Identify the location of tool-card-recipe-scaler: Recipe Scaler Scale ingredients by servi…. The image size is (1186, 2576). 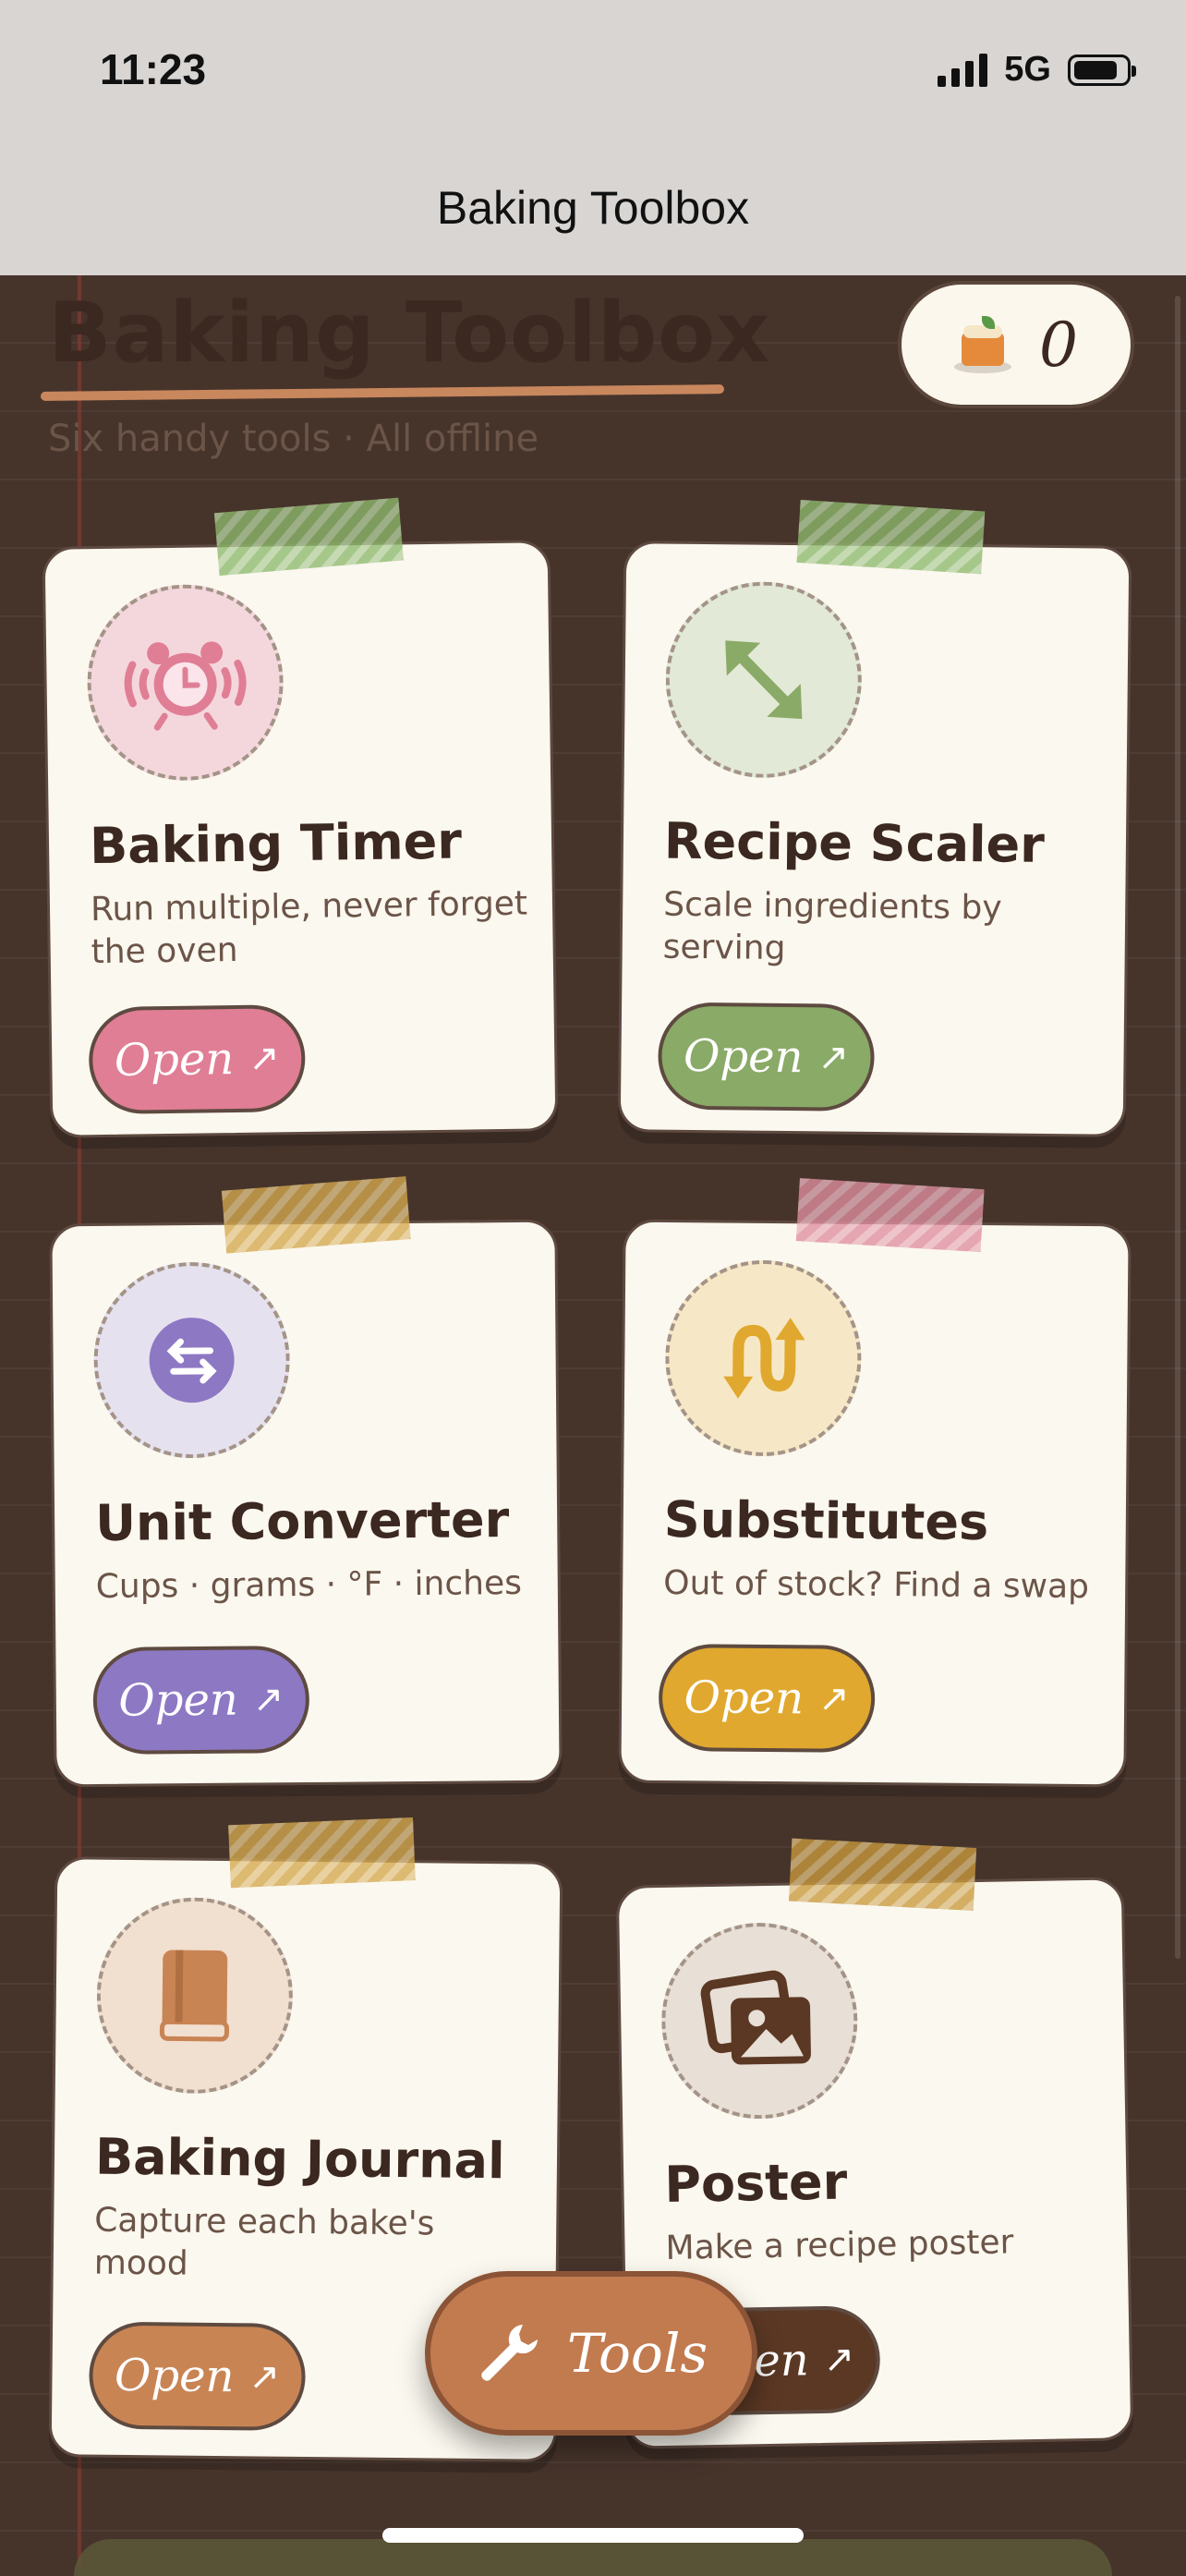
(875, 818).